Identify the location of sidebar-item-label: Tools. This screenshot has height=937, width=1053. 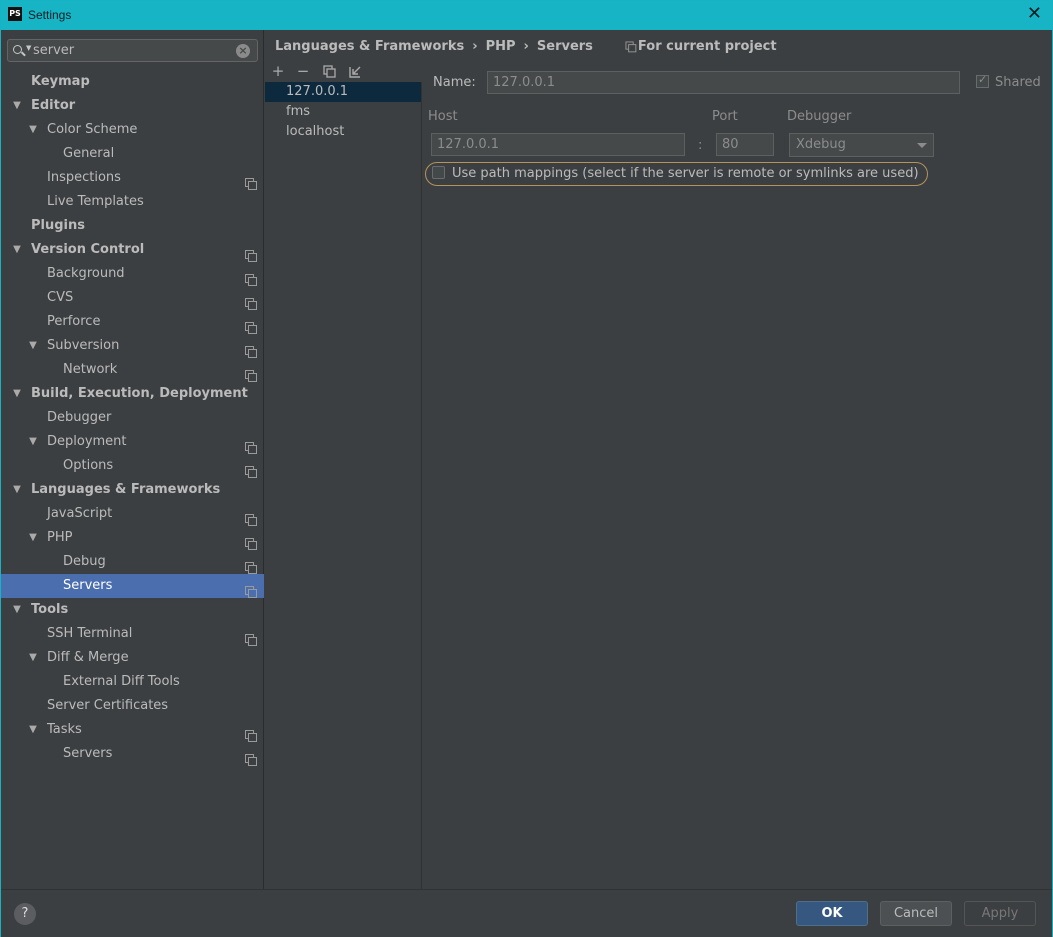
(50, 609).